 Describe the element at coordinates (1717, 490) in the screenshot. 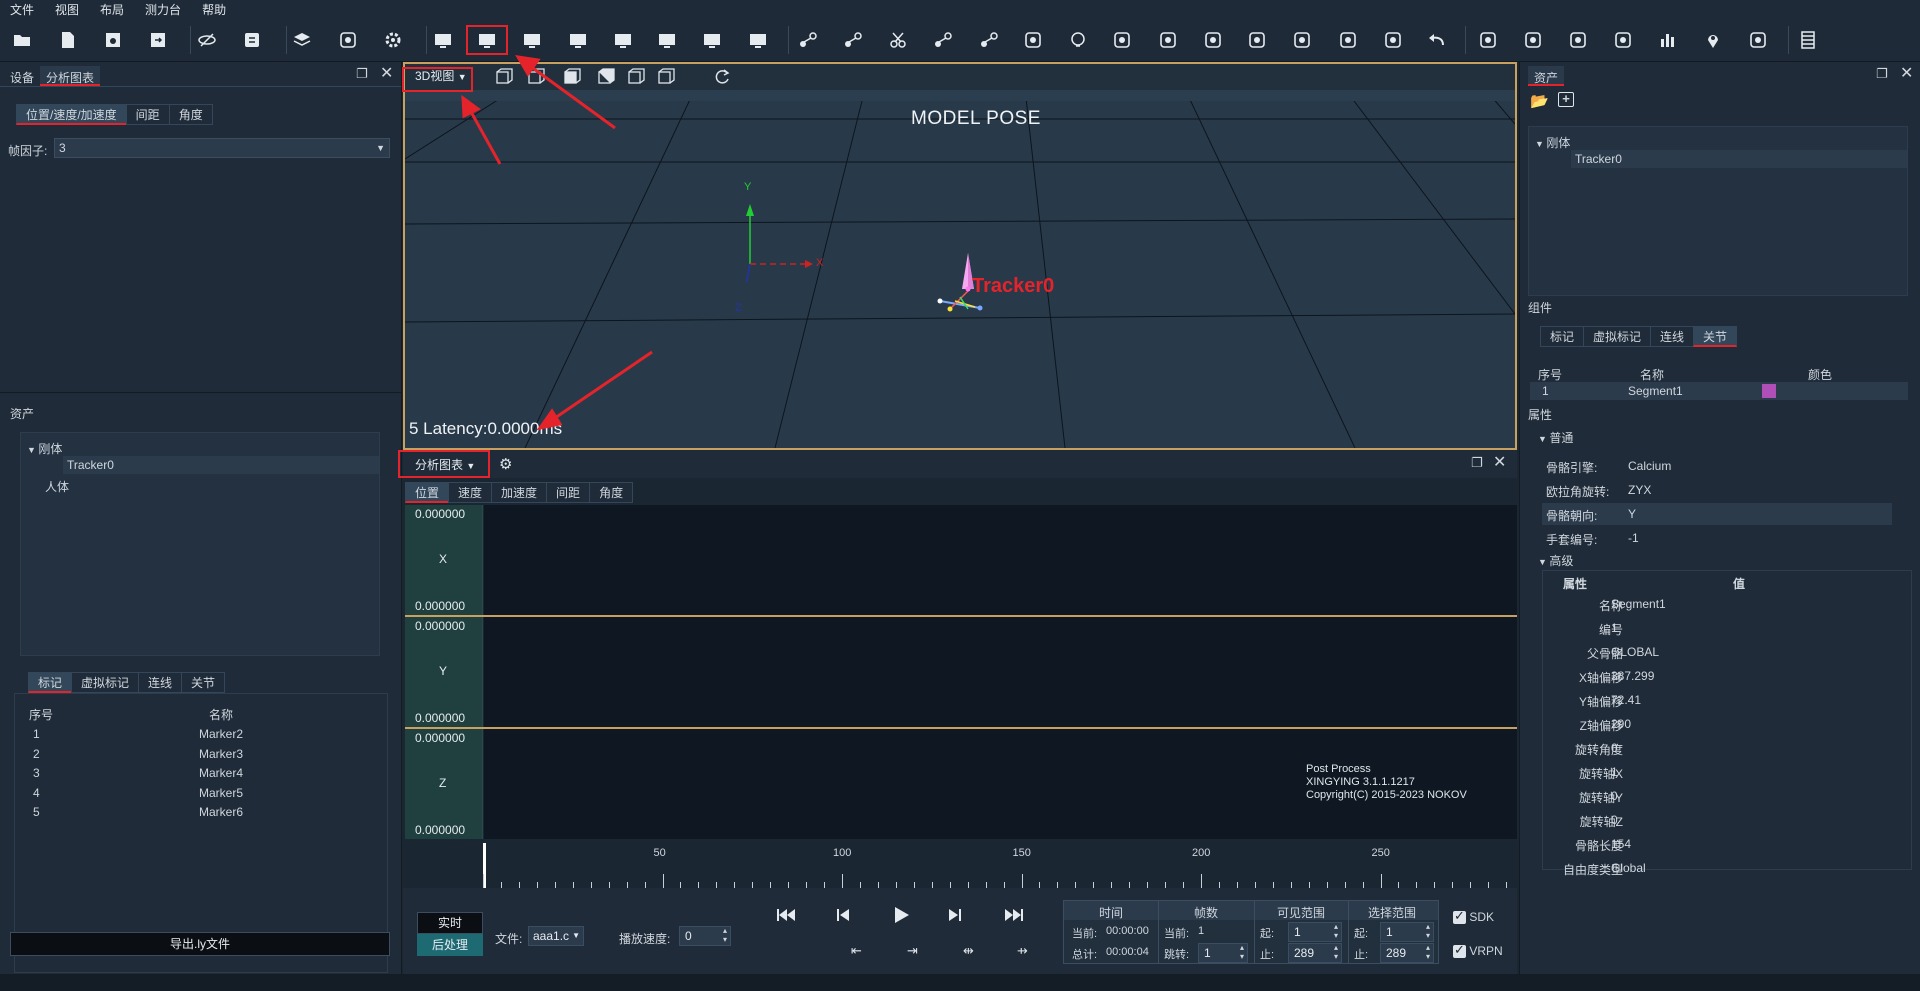

I see `general-prop-row: 欧拉角旋转: ZYX` at that location.